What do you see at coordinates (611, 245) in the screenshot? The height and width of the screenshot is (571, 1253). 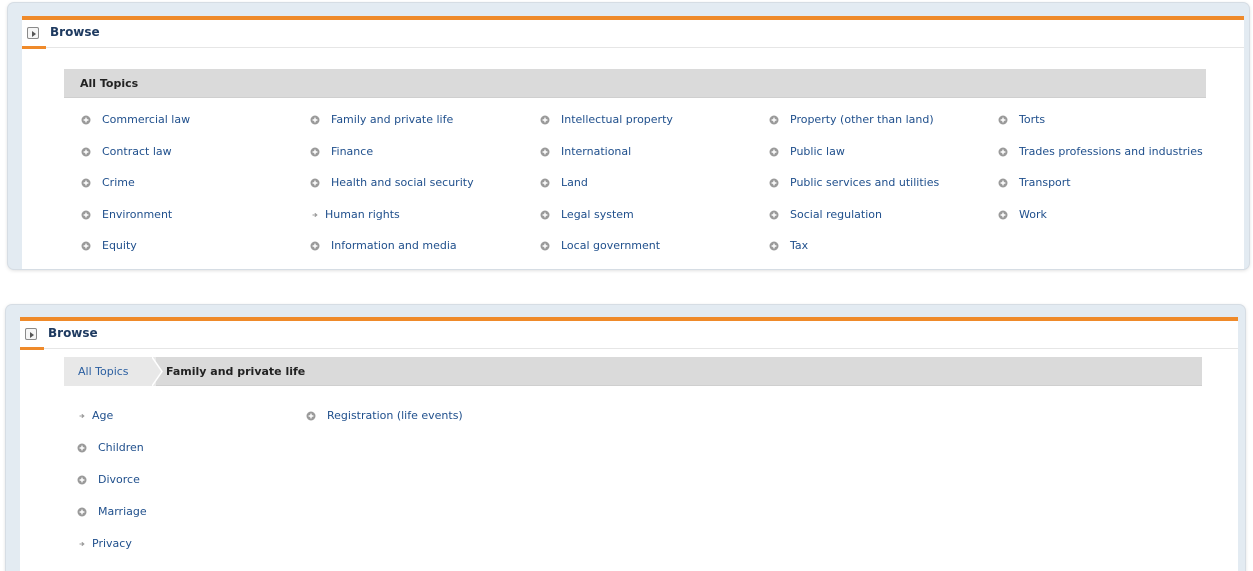 I see `topic-label: Local government` at bounding box center [611, 245].